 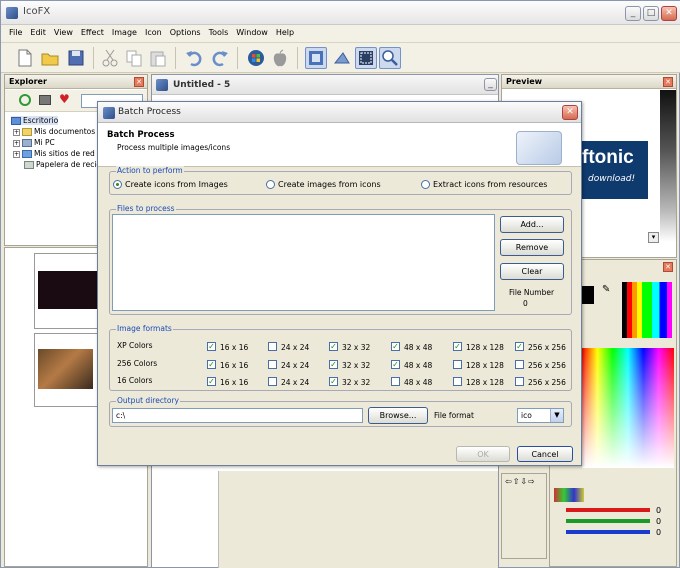 What do you see at coordinates (520, 481) in the screenshot?
I see `layer-arrows-icon: ⇦⇧⇩⇨` at bounding box center [520, 481].